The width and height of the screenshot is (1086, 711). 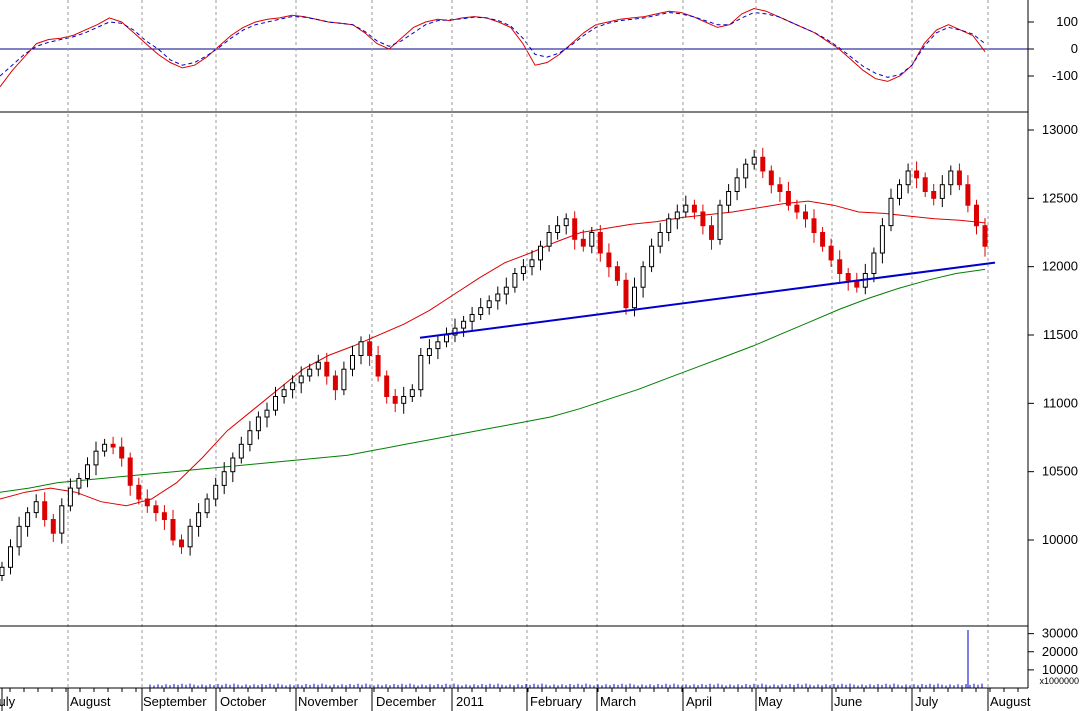 What do you see at coordinates (1060, 669) in the screenshot?
I see `volume-tick-label: 10000` at bounding box center [1060, 669].